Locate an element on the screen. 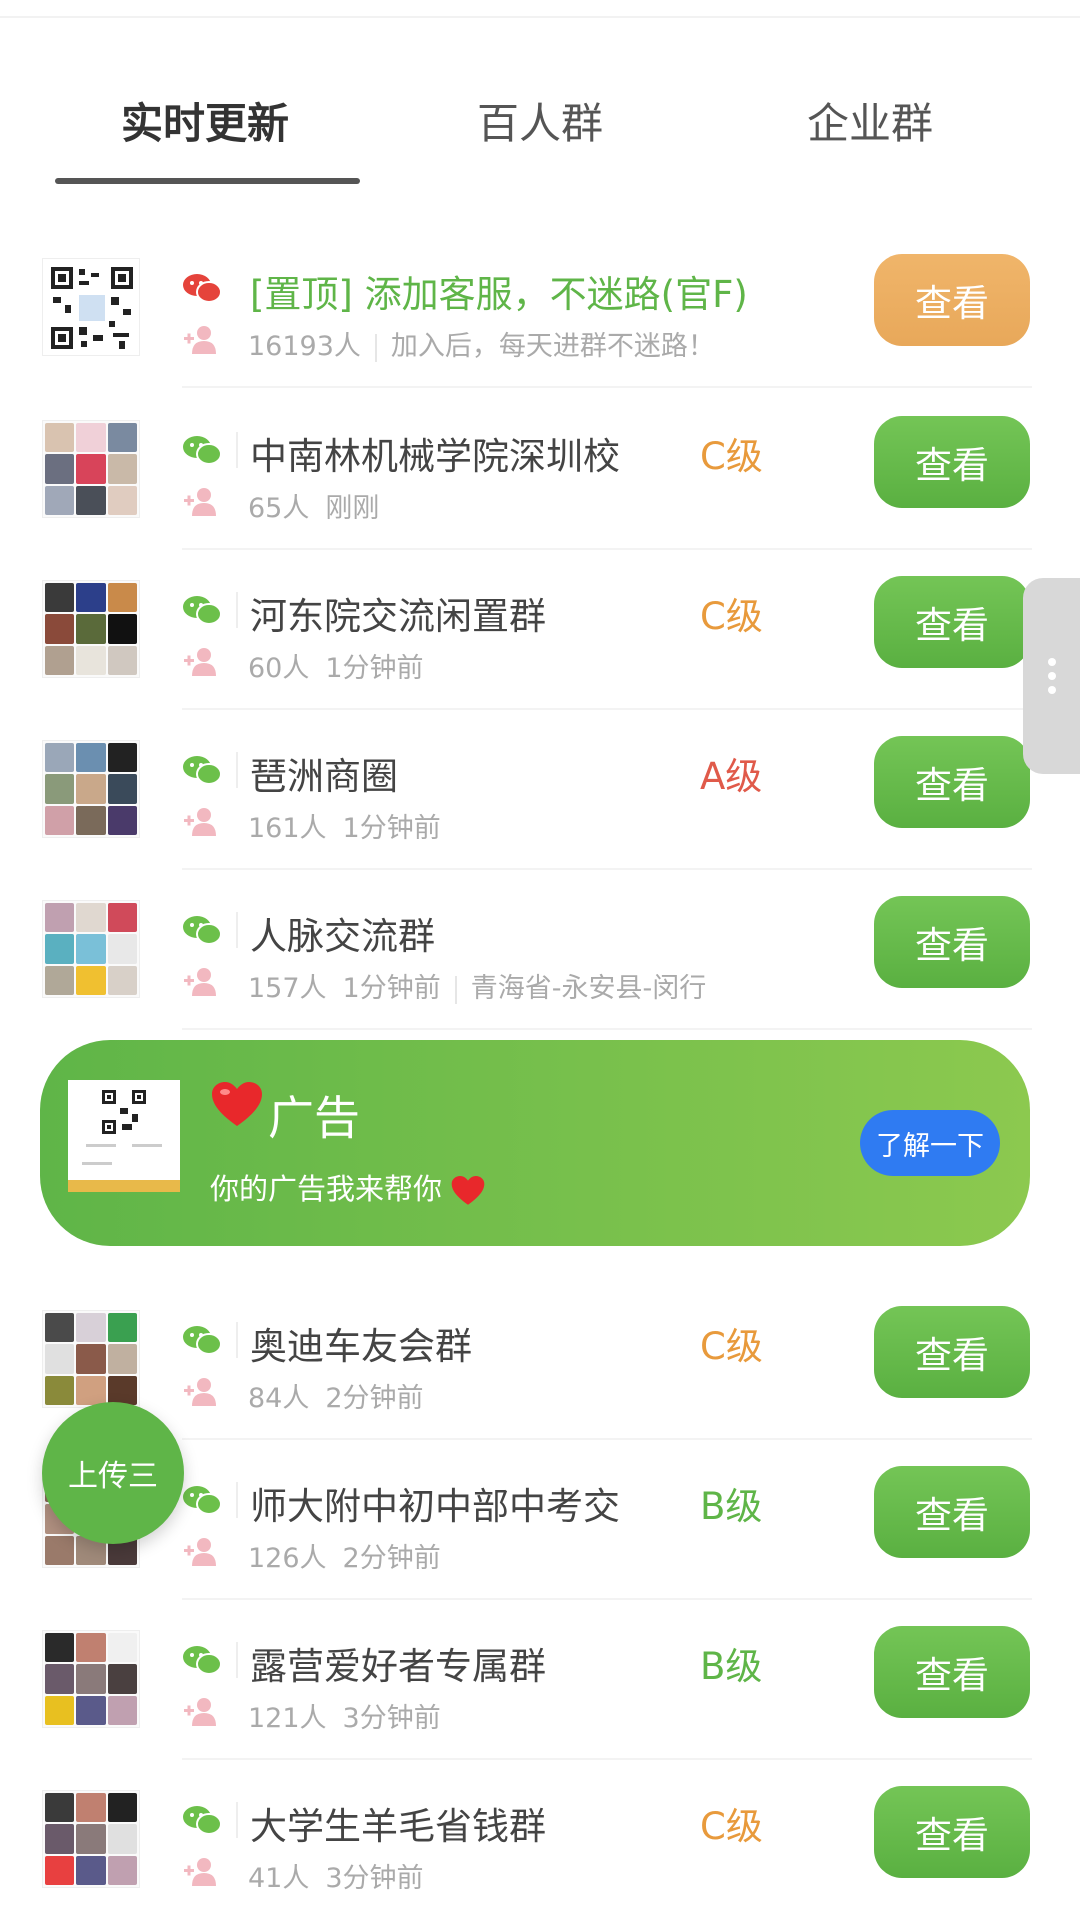  group-meta: 157人 1分钟前 青海省-永安县-闵行 is located at coordinates (477, 985).